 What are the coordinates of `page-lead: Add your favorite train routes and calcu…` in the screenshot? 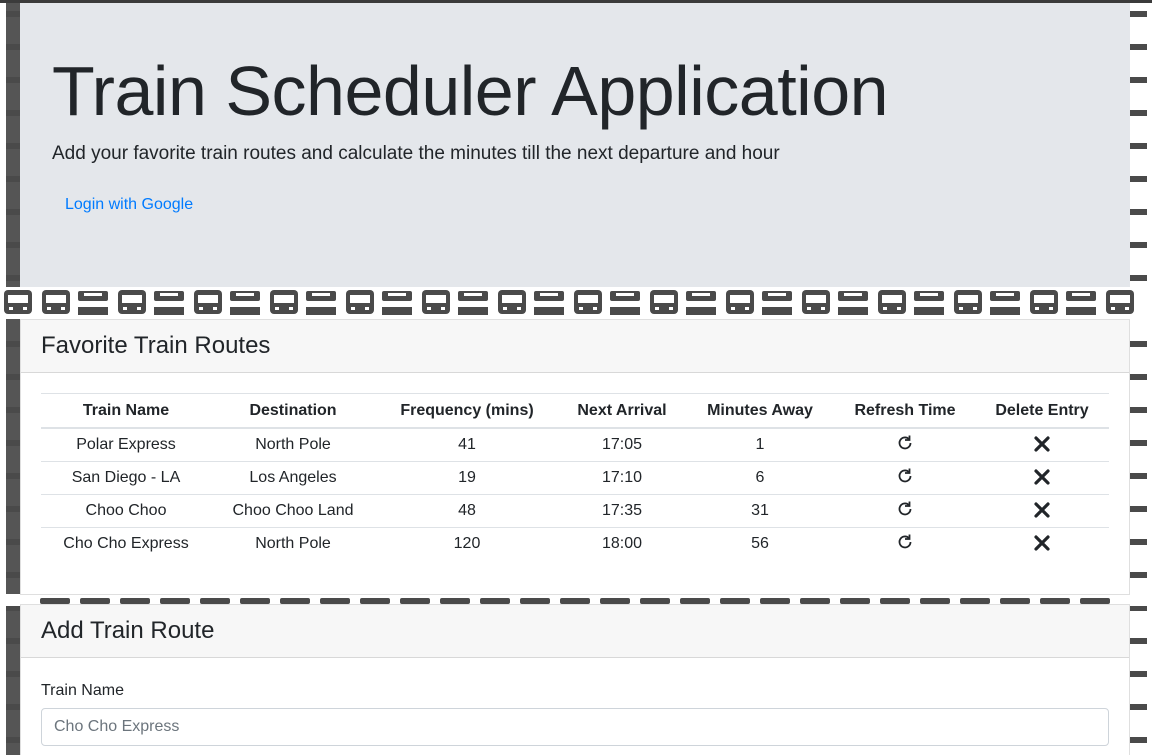 It's located at (416, 153).